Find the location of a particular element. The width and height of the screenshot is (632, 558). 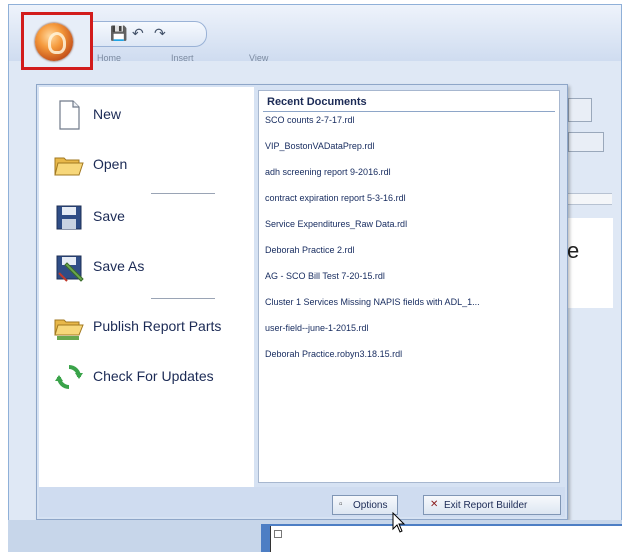

application-button-highlight is located at coordinates (57, 41).